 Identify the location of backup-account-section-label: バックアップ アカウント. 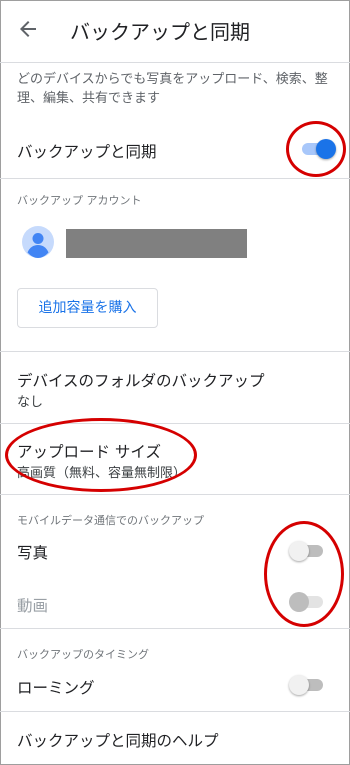
(79, 200).